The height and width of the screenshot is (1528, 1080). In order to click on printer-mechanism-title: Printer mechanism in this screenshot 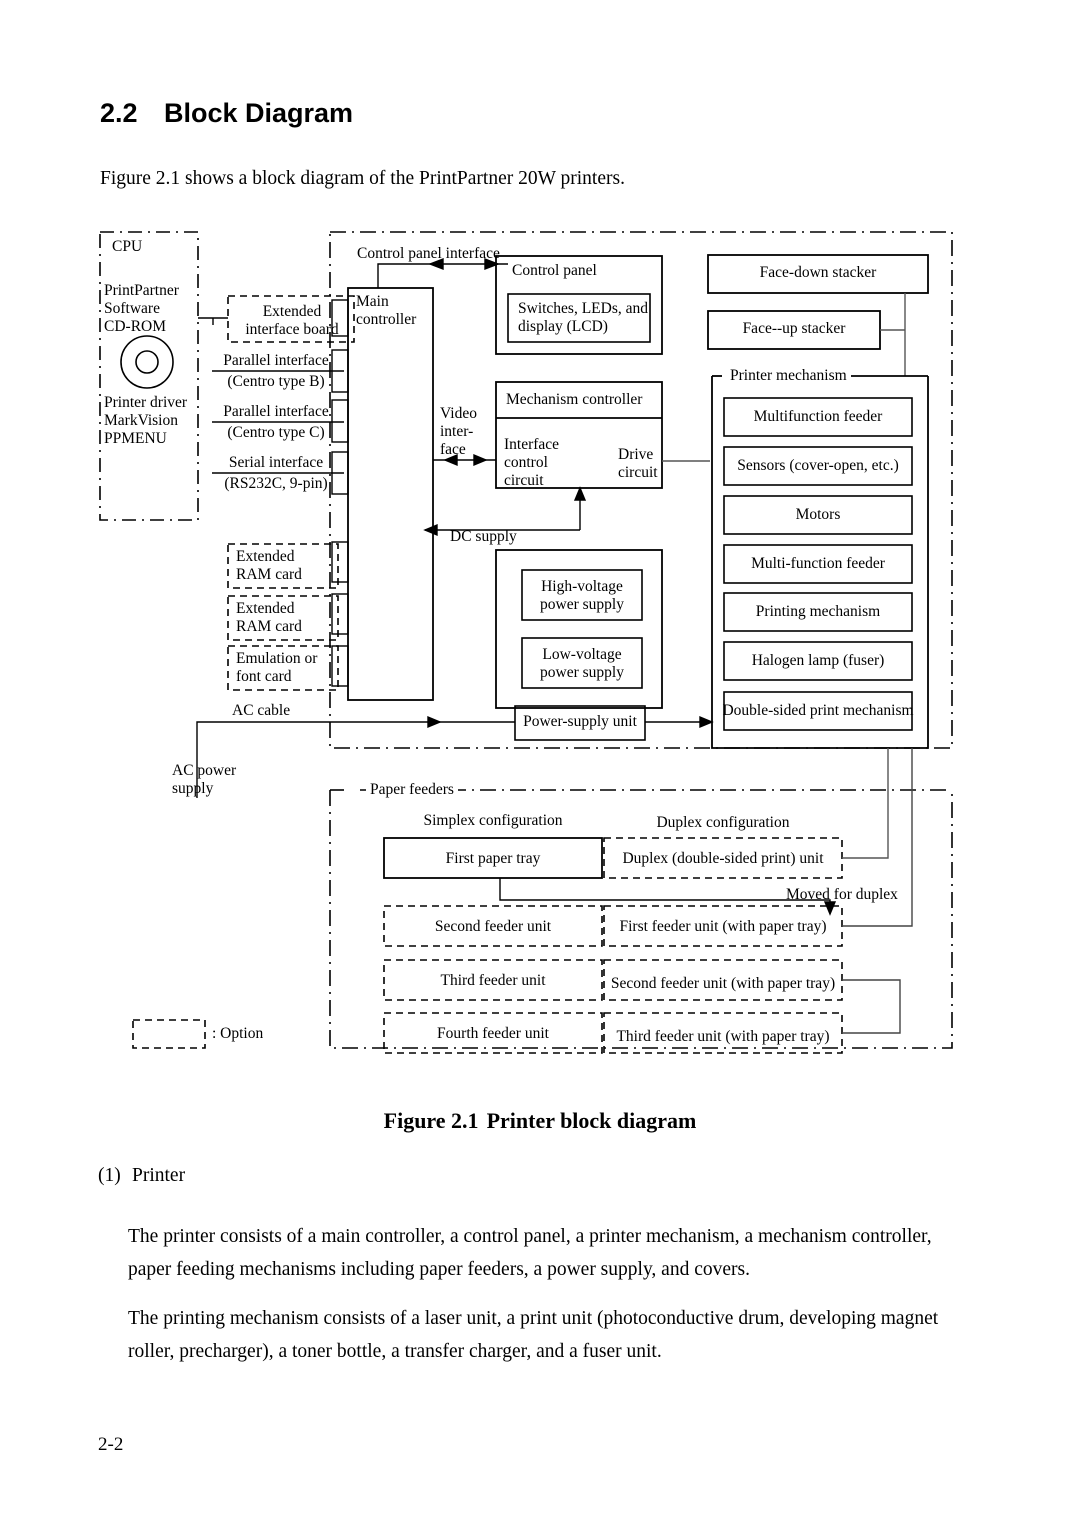, I will do `click(788, 376)`.